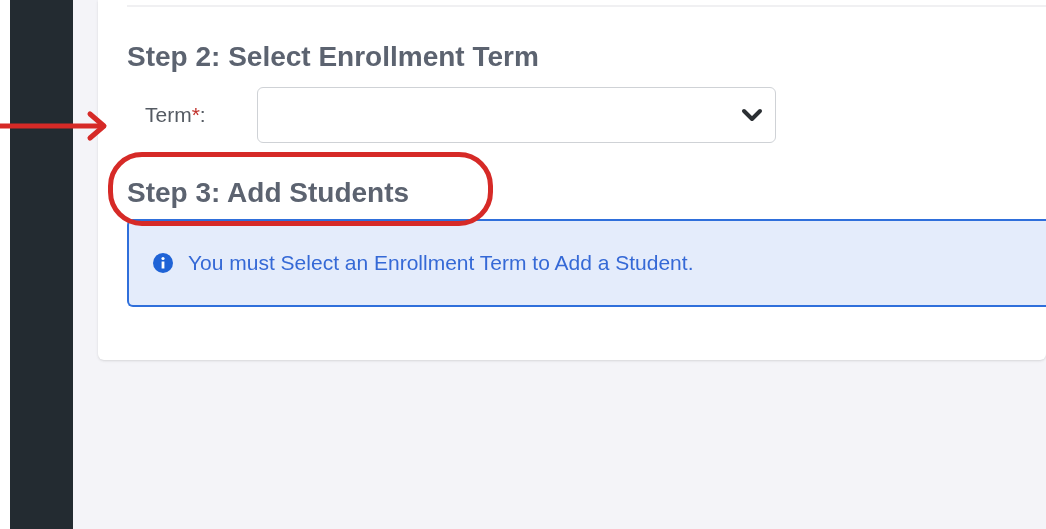 The height and width of the screenshot is (529, 1046). What do you see at coordinates (176, 115) in the screenshot?
I see `field-label: Term*:` at bounding box center [176, 115].